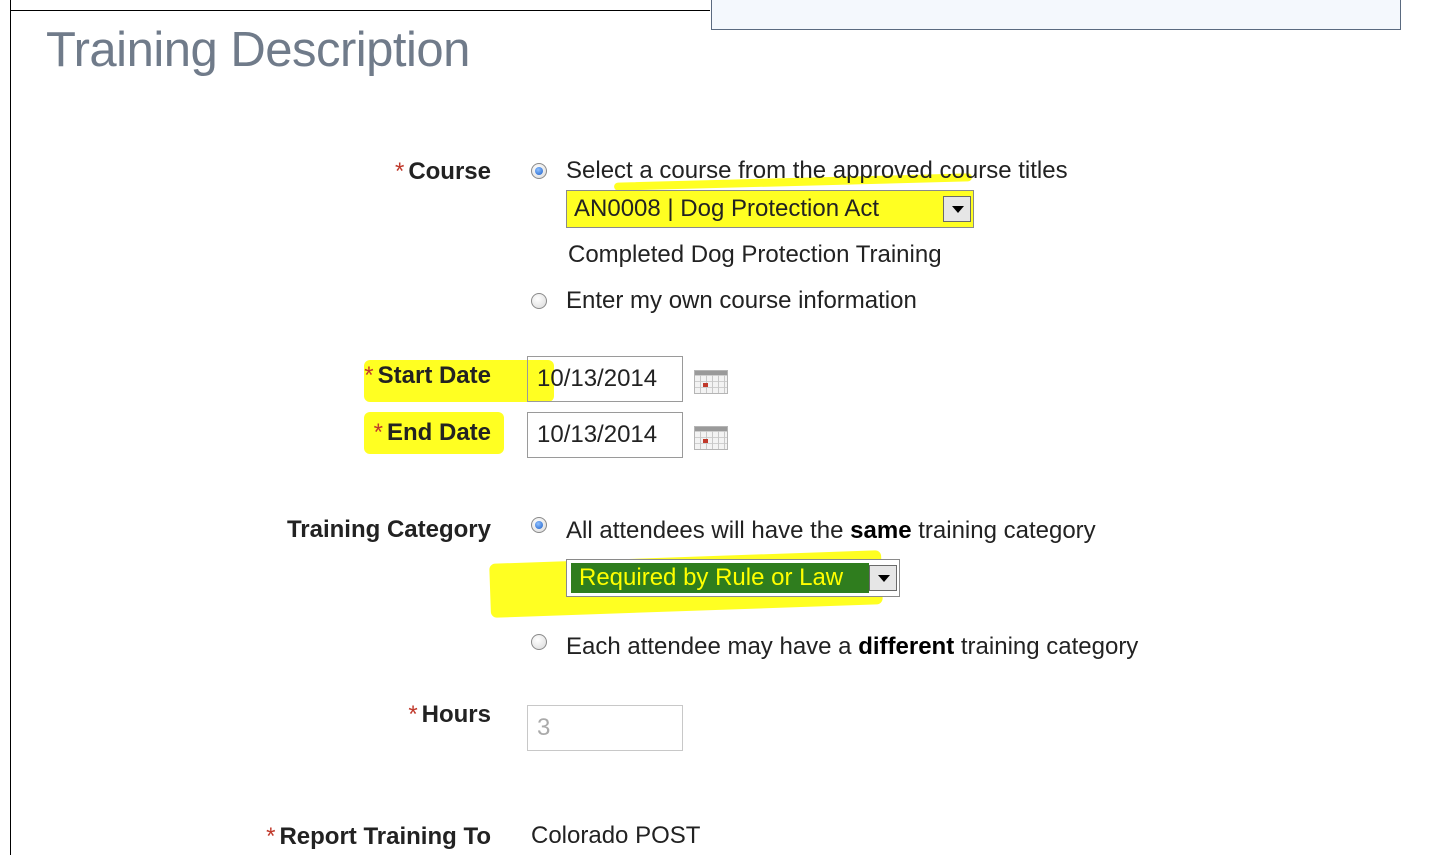 Image resolution: width=1432 pixels, height=855 pixels. I want to click on category-different-radio, so click(539, 642).